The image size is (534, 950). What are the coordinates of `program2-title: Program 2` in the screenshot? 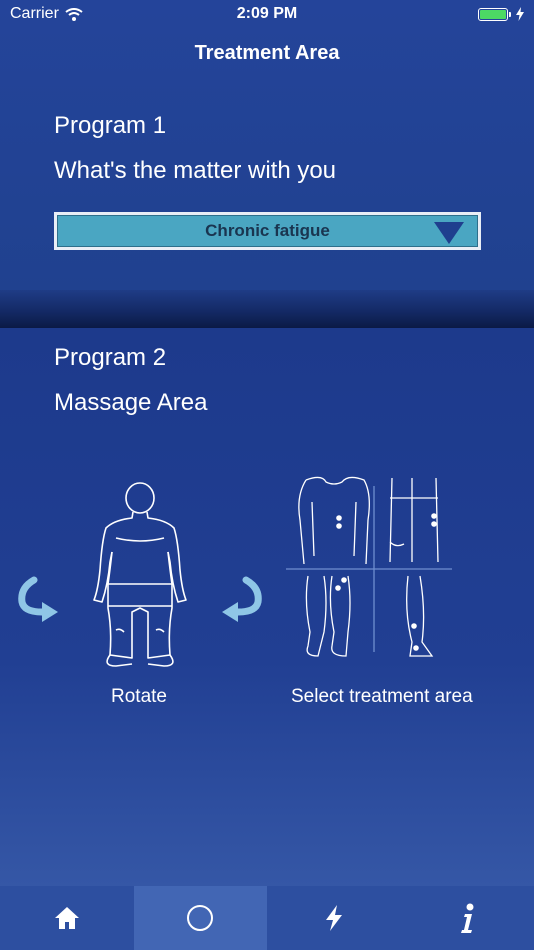 It's located at (110, 357).